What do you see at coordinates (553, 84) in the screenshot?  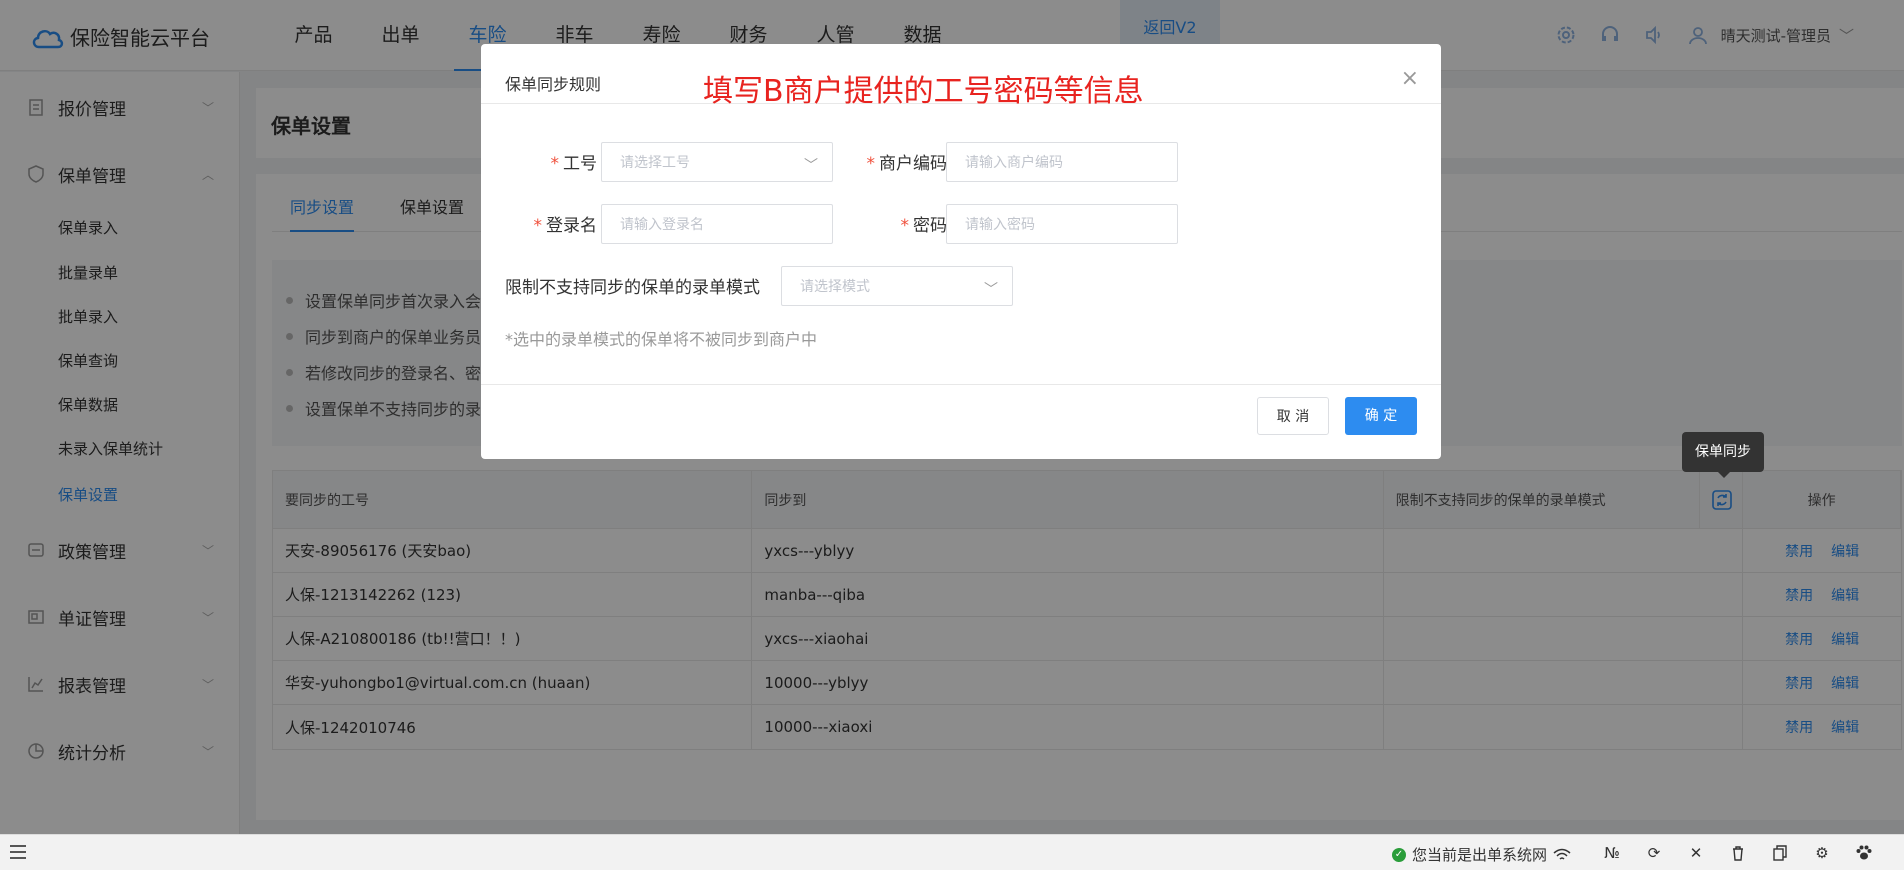 I see `modal-title: 保单同步规则` at bounding box center [553, 84].